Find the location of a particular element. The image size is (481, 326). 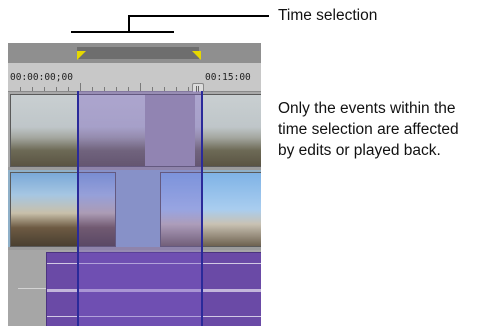

callout-line-top is located at coordinates (122, 32).